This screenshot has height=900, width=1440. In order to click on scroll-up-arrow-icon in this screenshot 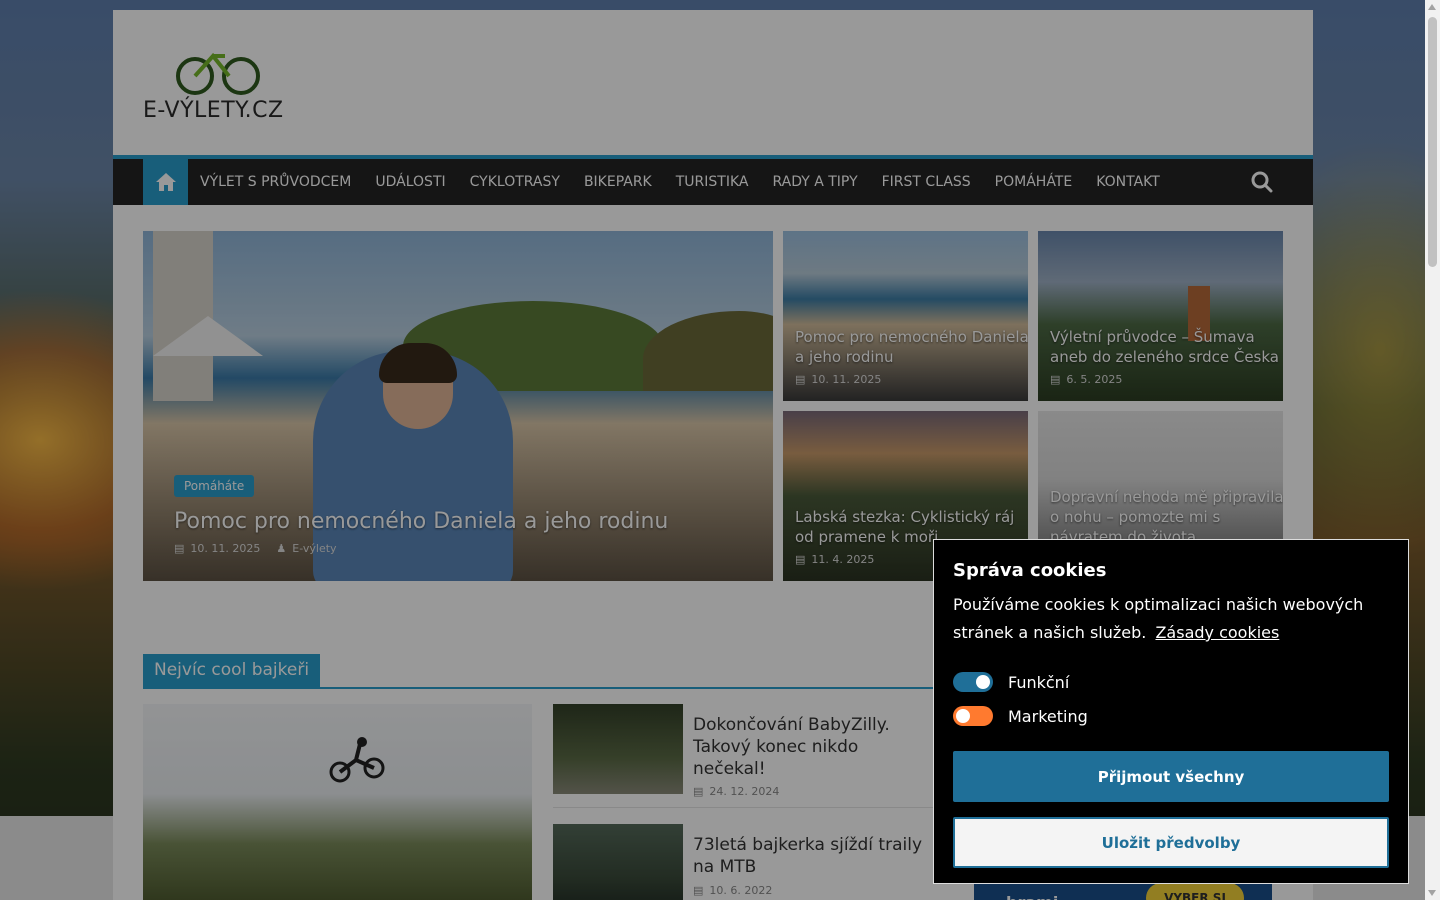, I will do `click(1432, 7)`.